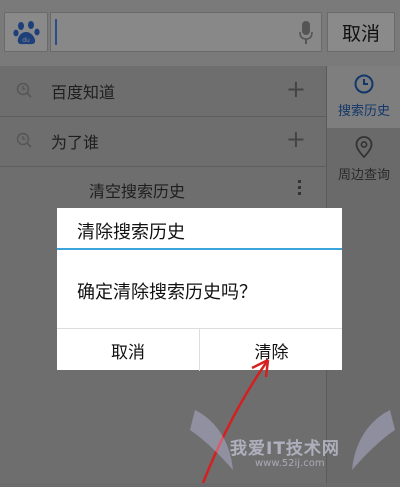 This screenshot has width=400, height=487. Describe the element at coordinates (75, 142) in the screenshot. I see `history-item-label: 为了谁` at that location.